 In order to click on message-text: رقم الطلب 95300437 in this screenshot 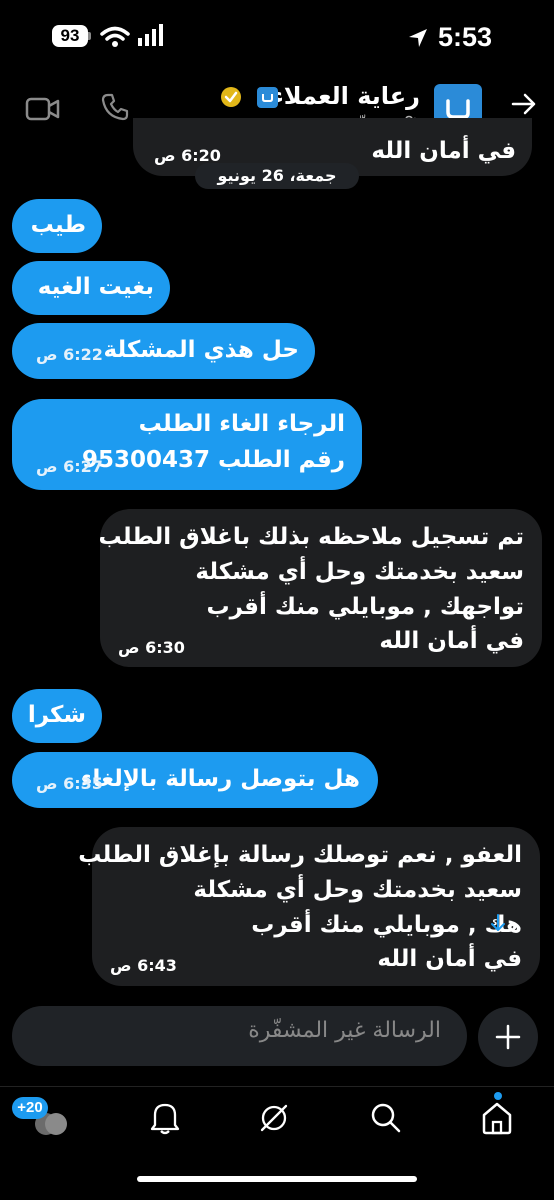, I will do `click(213, 460)`.